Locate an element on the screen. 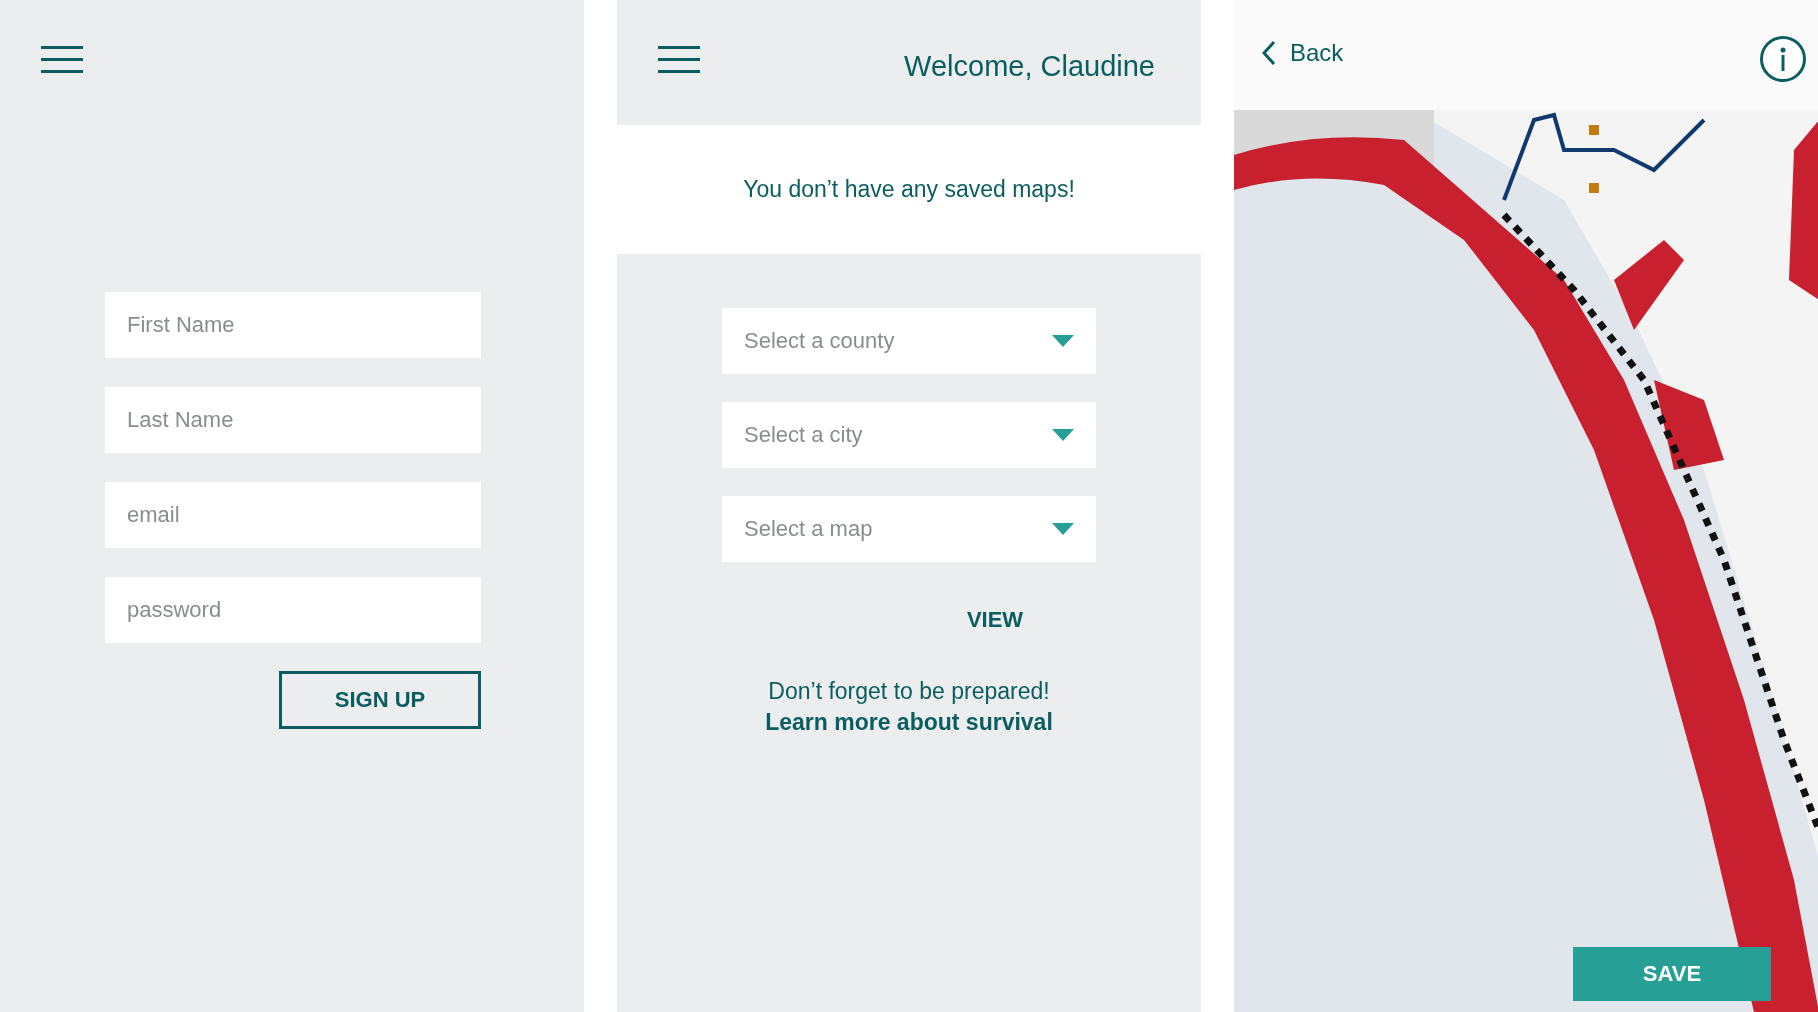  select-dropdown: Select a county is located at coordinates (909, 341).